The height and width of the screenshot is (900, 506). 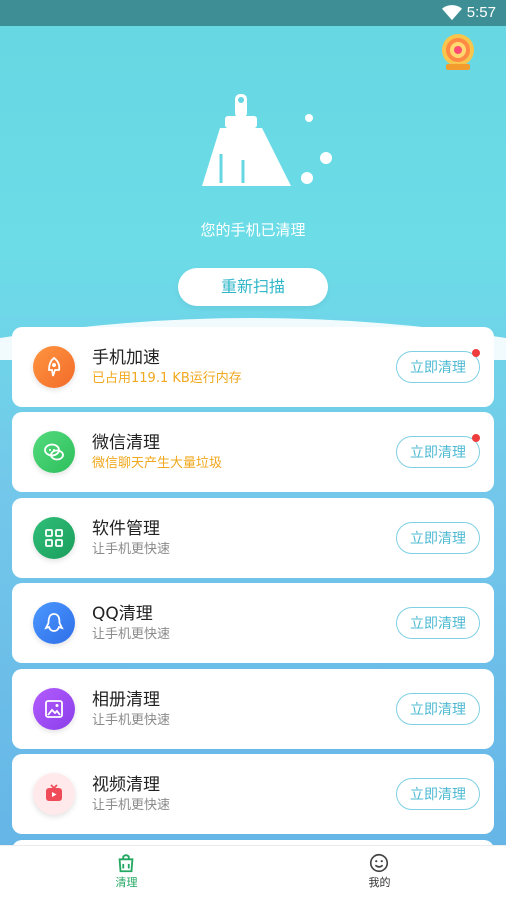 I want to click on list-item: 软件管理 让手机更快速 立即清理, so click(x=253, y=537).